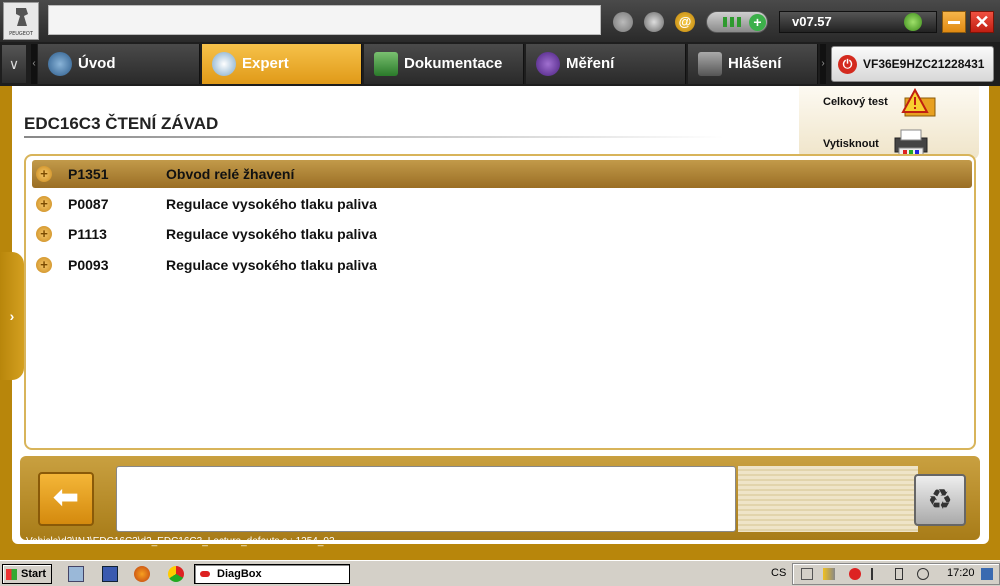 This screenshot has height=586, width=1000. What do you see at coordinates (119, 64) in the screenshot?
I see `tab-uvod: Úvod` at bounding box center [119, 64].